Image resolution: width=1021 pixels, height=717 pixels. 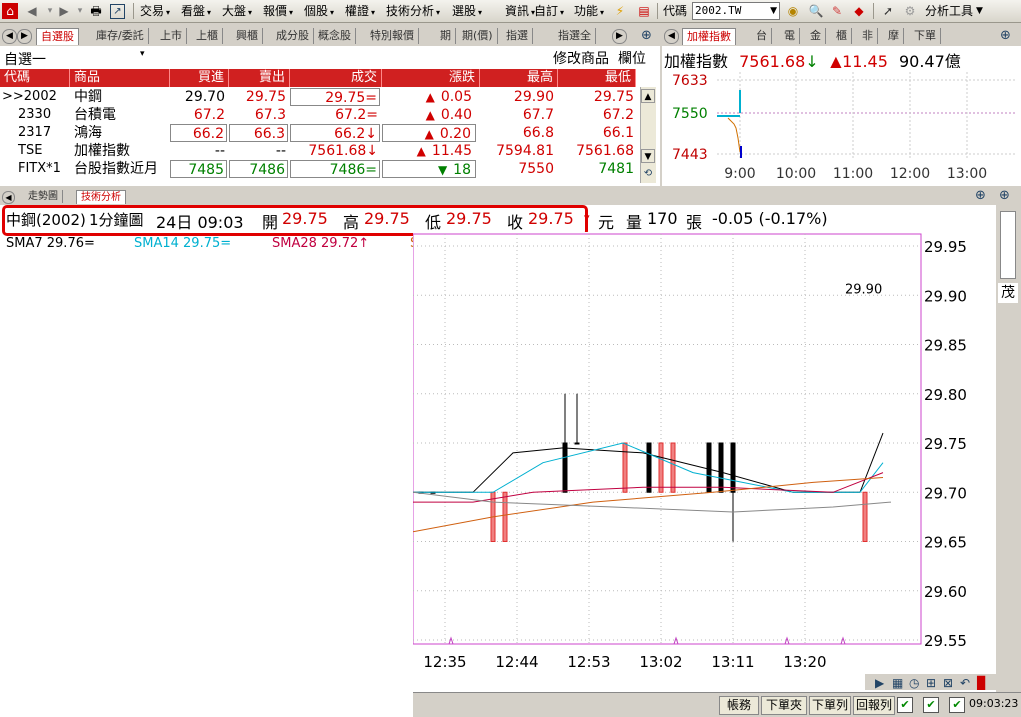 I want to click on tab-mini-3: 金, so click(x=816, y=36).